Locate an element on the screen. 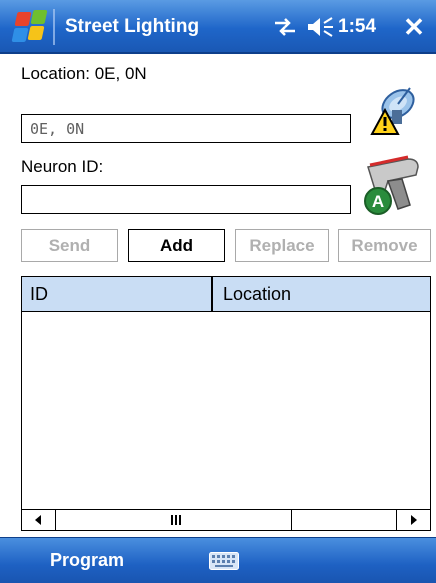  grip-icon is located at coordinates (176, 520).